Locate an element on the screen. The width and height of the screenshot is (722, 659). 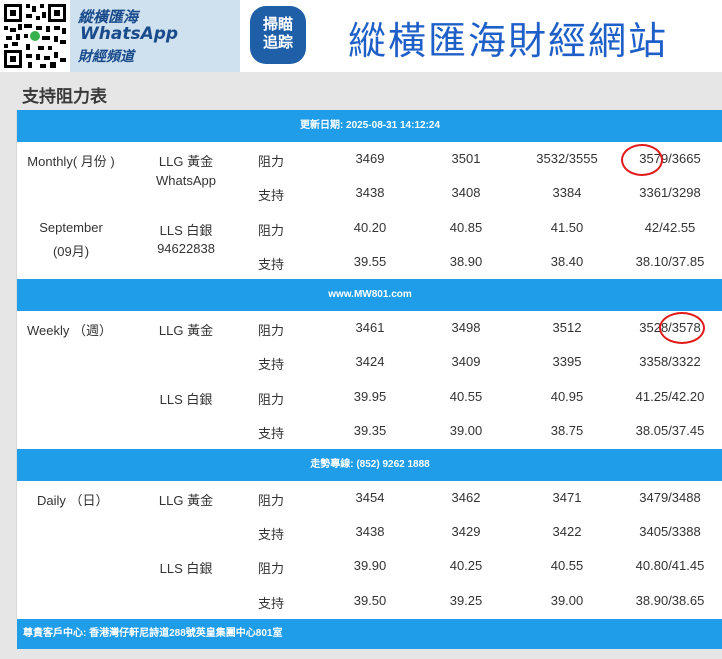
qr-code-image is located at coordinates (35, 36).